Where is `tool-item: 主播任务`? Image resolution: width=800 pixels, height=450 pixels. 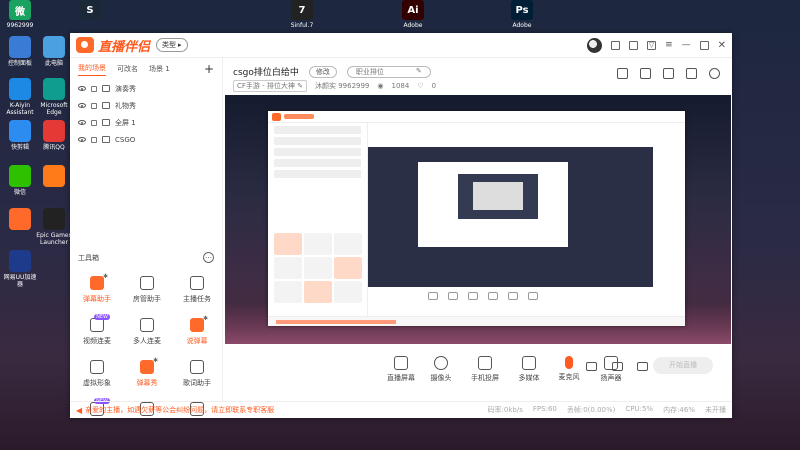
tool-item: 主播任务 is located at coordinates (197, 291).